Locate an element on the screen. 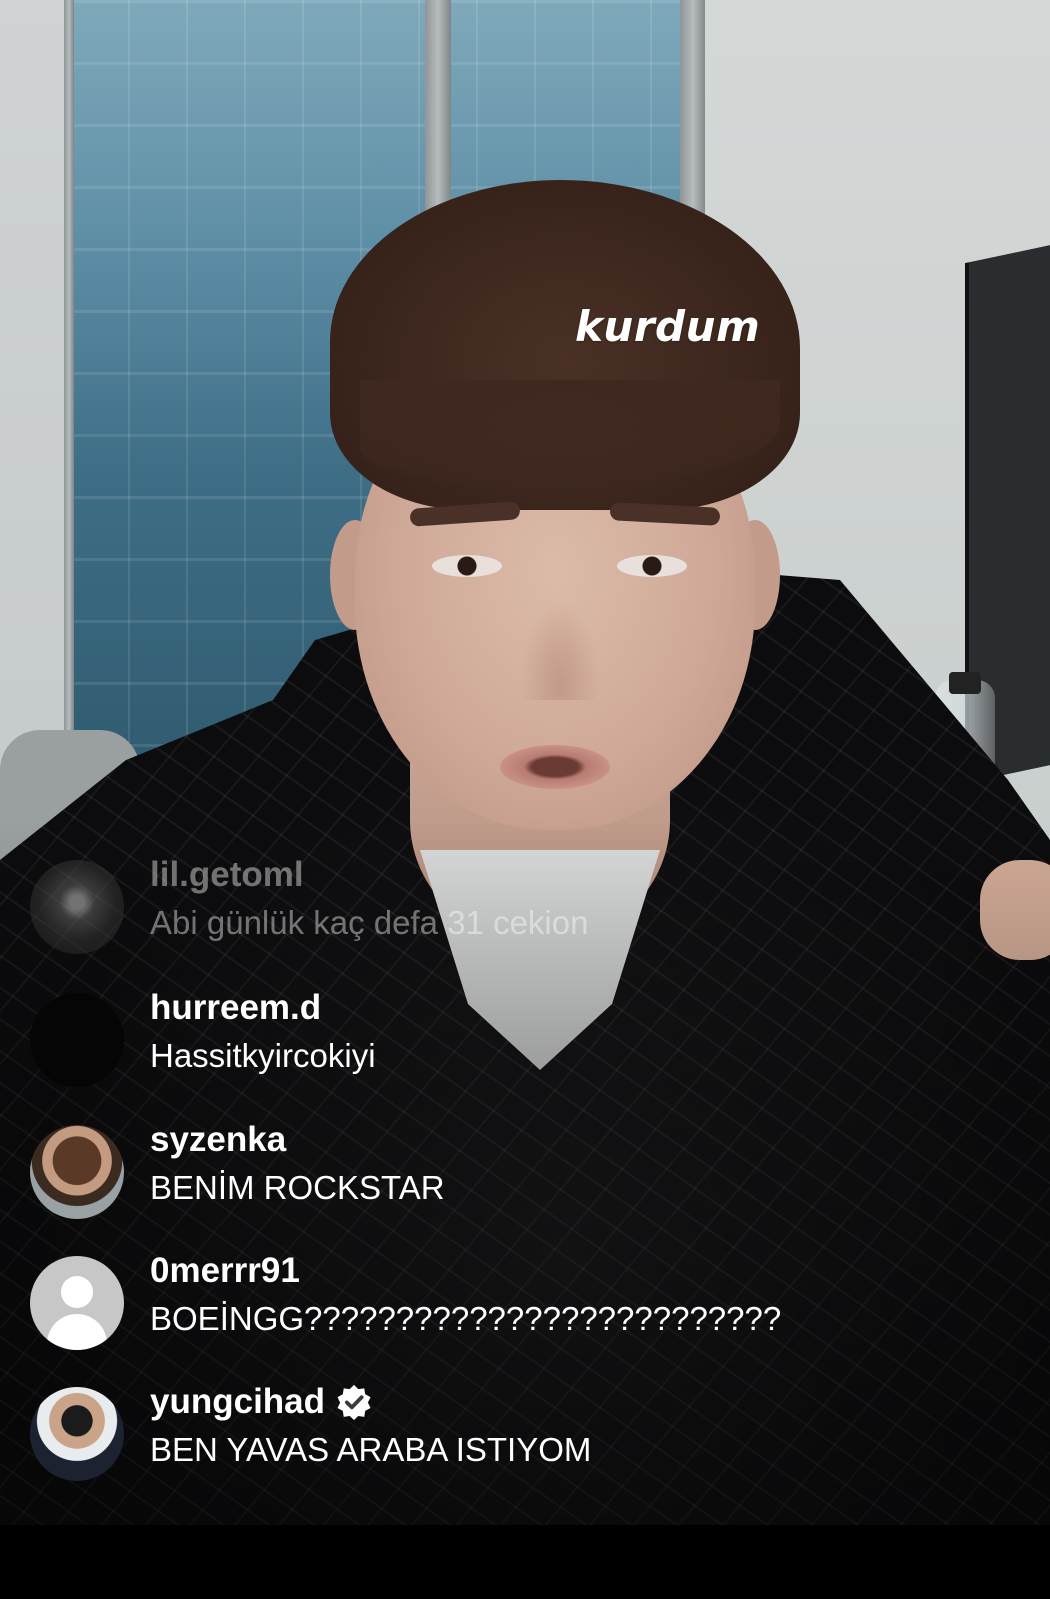 The width and height of the screenshot is (1050, 1599). comment-message: BOEİNGG?????????????????????????? is located at coordinates (466, 1318).